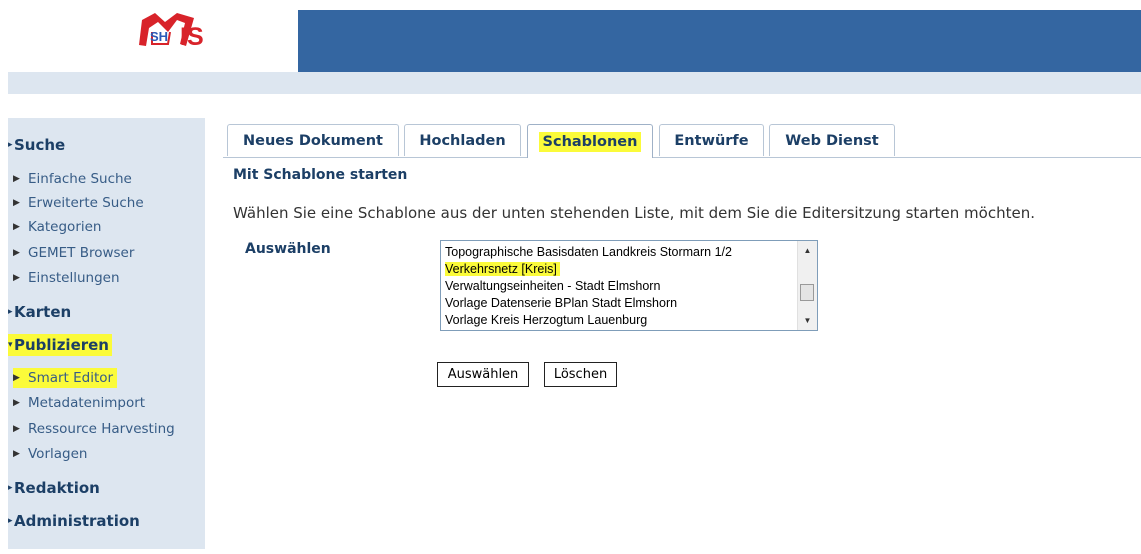 This screenshot has height=554, width=1141. I want to click on sidebar-section-karten: ▸ Karten, so click(41, 312).